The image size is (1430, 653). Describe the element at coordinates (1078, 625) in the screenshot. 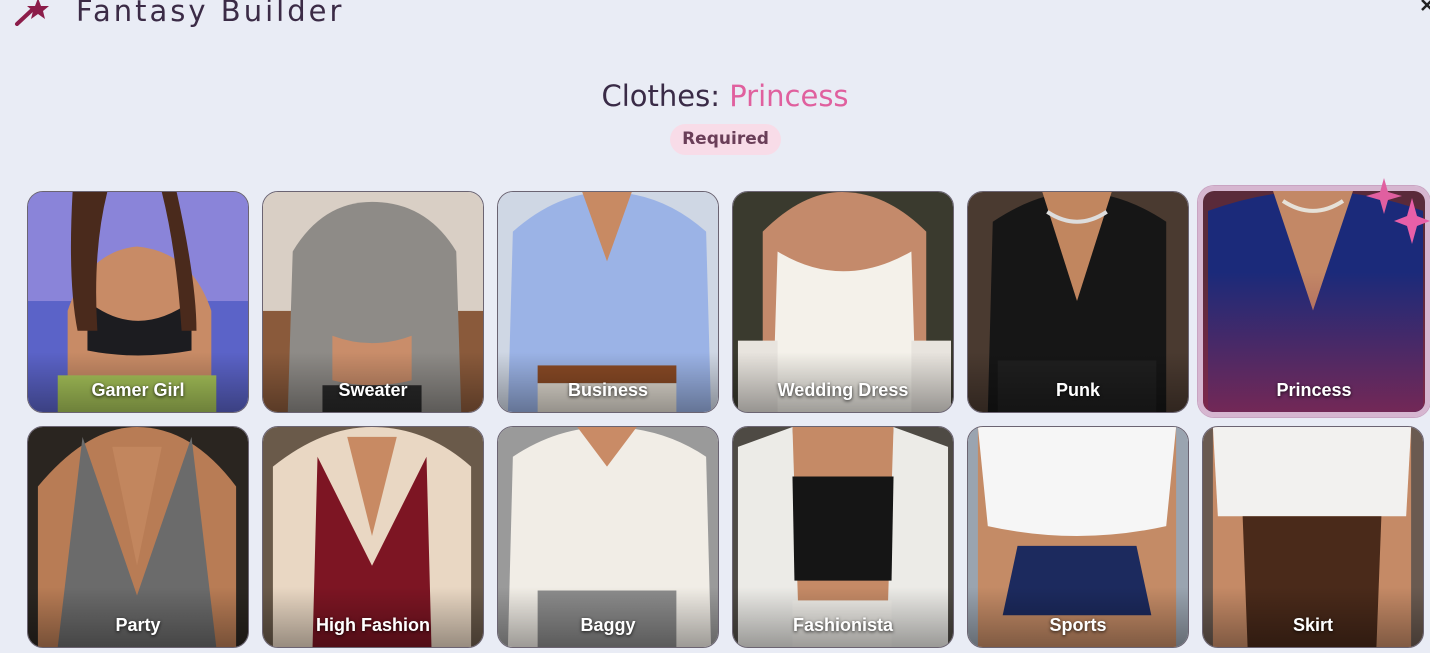

I see `option-label: Sports` at that location.